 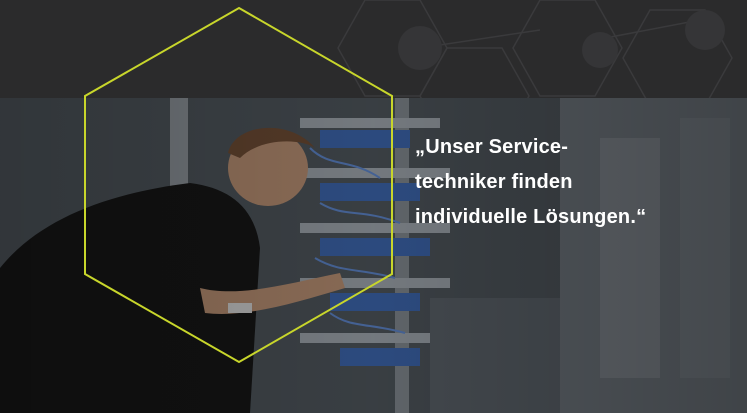 I want to click on quote-line-2: techniker finden, so click(x=494, y=182).